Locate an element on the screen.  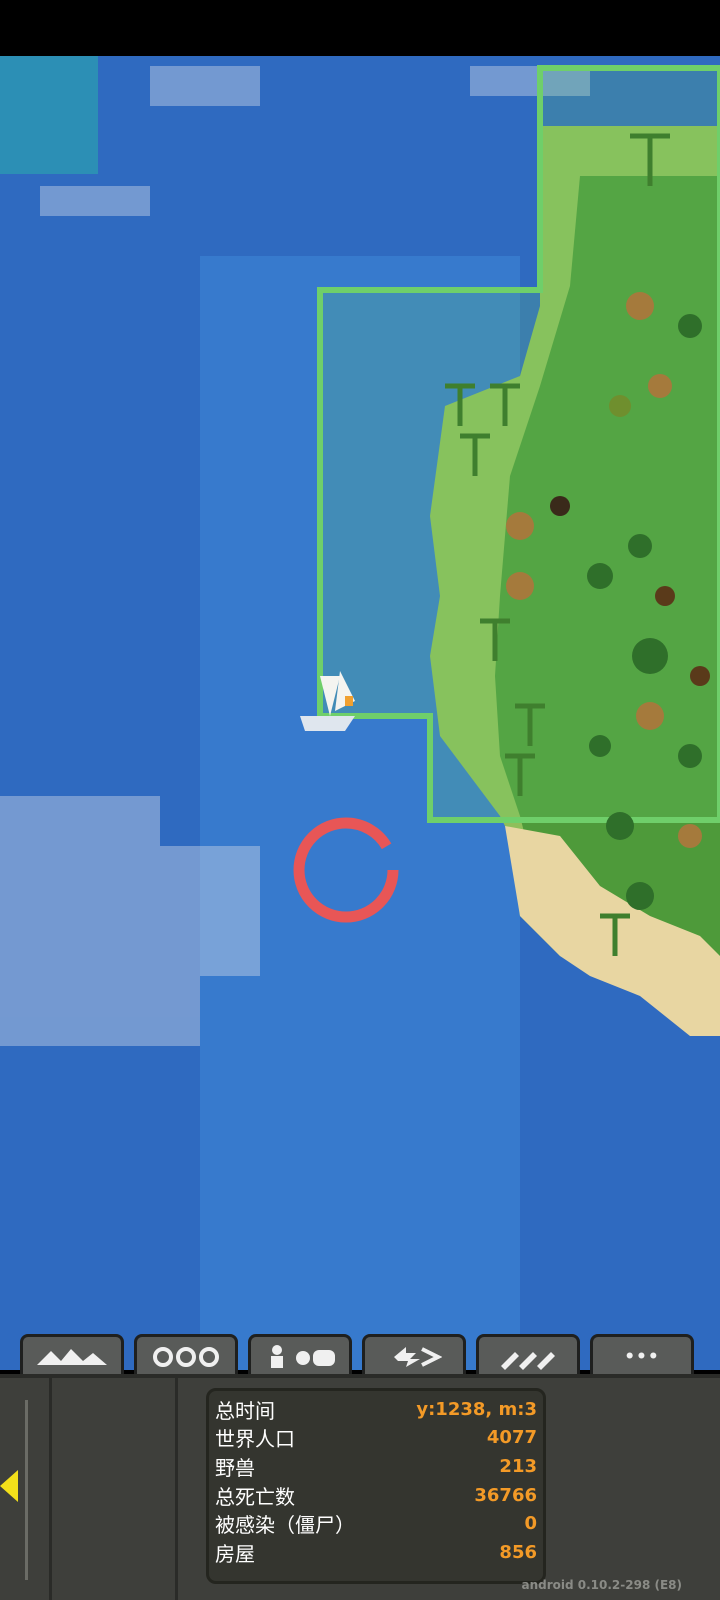
tab-tools is located at coordinates (528, 1355).